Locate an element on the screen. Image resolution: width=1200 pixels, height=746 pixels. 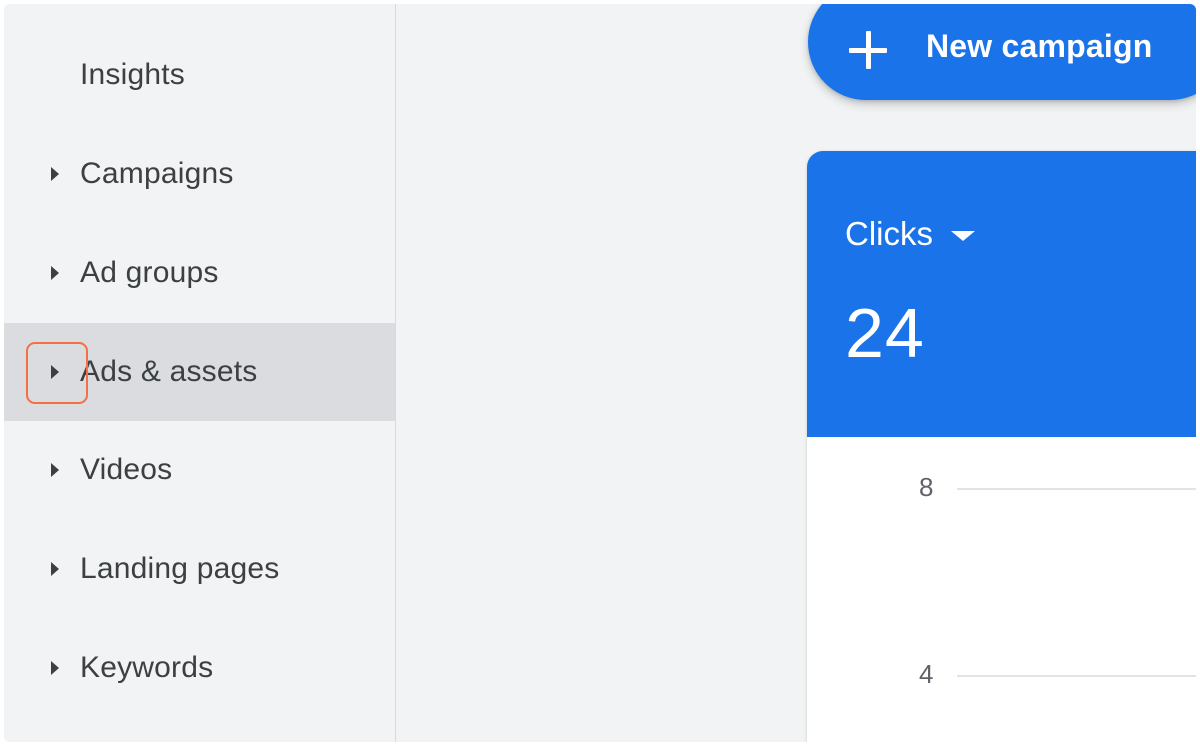
sidebar-item-insights: Insights is located at coordinates (199, 75).